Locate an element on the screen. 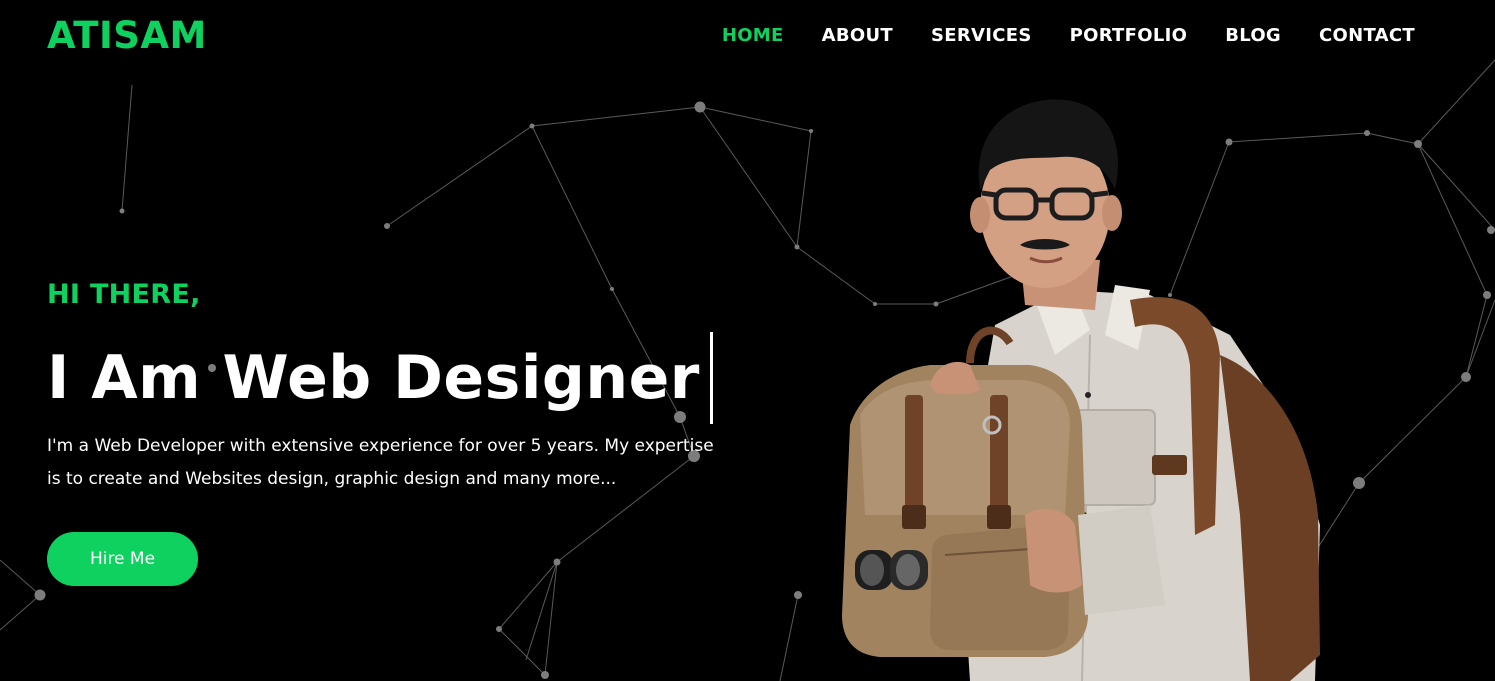  site-logo: ATISAM is located at coordinates (127, 35).